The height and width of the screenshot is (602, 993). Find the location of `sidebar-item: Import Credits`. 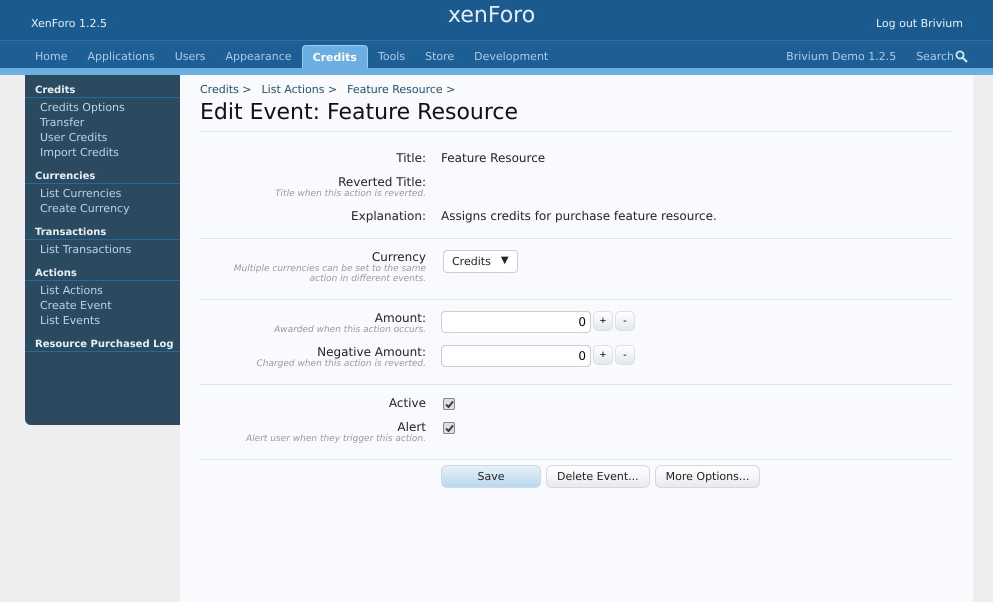

sidebar-item: Import Credits is located at coordinates (102, 152).